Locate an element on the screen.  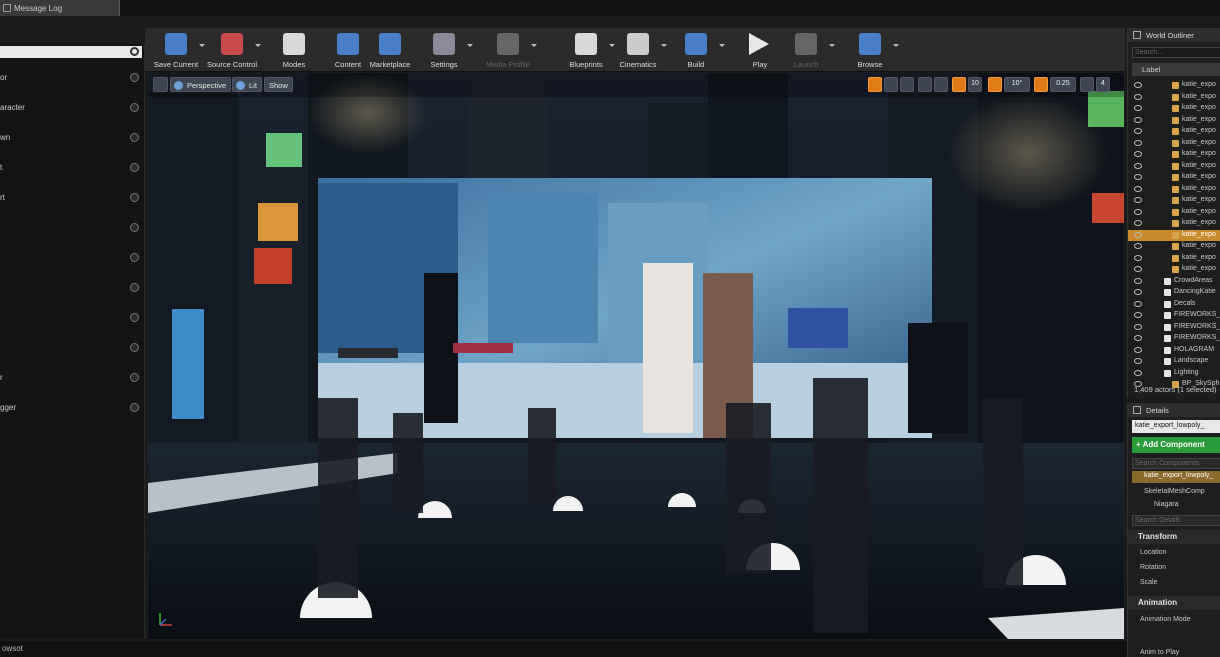
source-control-button: Source Control is located at coordinates (232, 50).